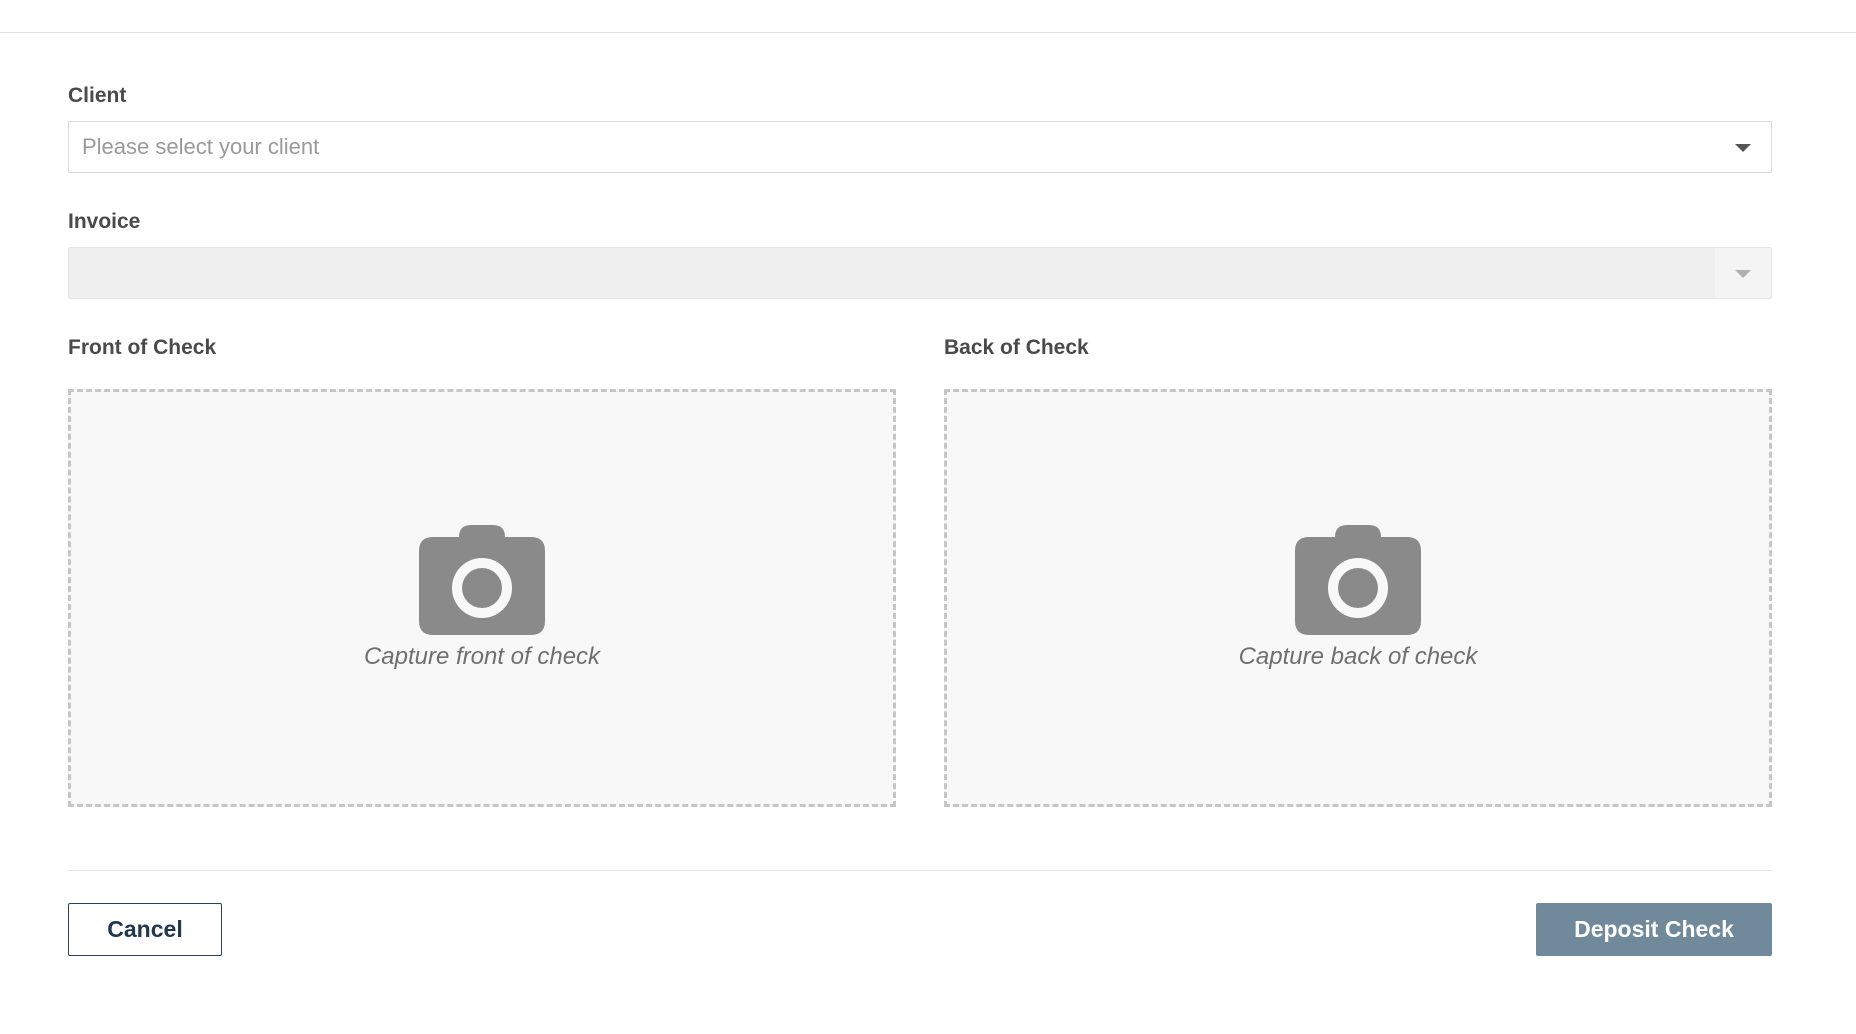 The height and width of the screenshot is (1034, 1856). Describe the element at coordinates (1358, 656) in the screenshot. I see `back-capture-caption: Capture back of check` at that location.